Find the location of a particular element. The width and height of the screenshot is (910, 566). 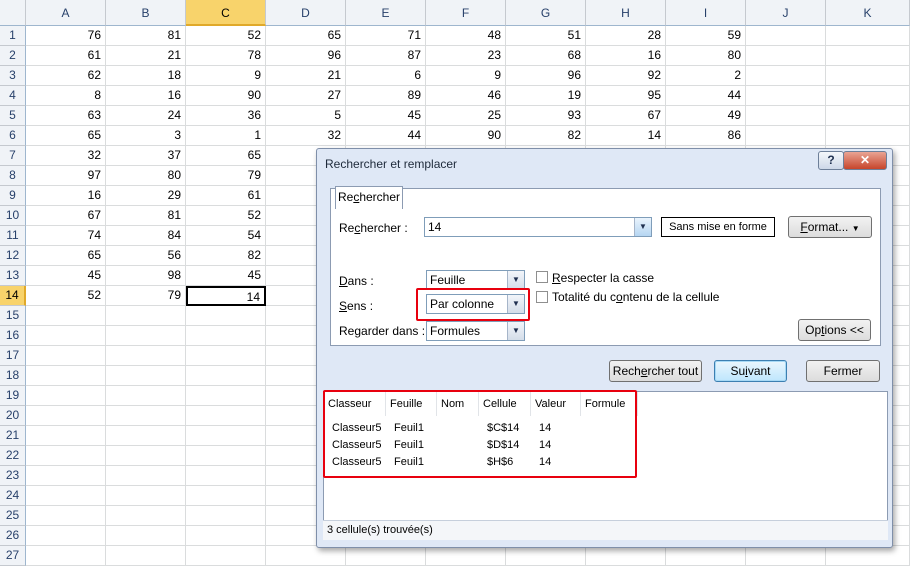

cell-b24 is located at coordinates (146, 496).